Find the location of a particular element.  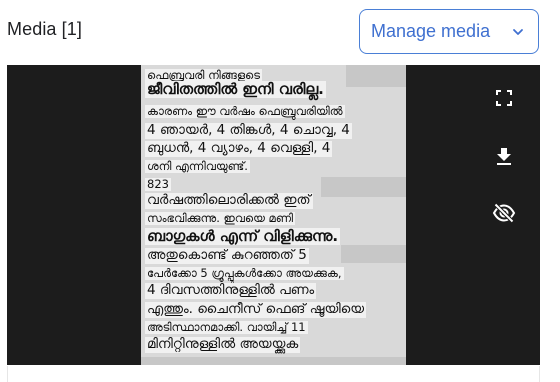

message-line: അടിസ്ഥാനമാക്കി. വായിച്ച് 11 is located at coordinates (226, 327).